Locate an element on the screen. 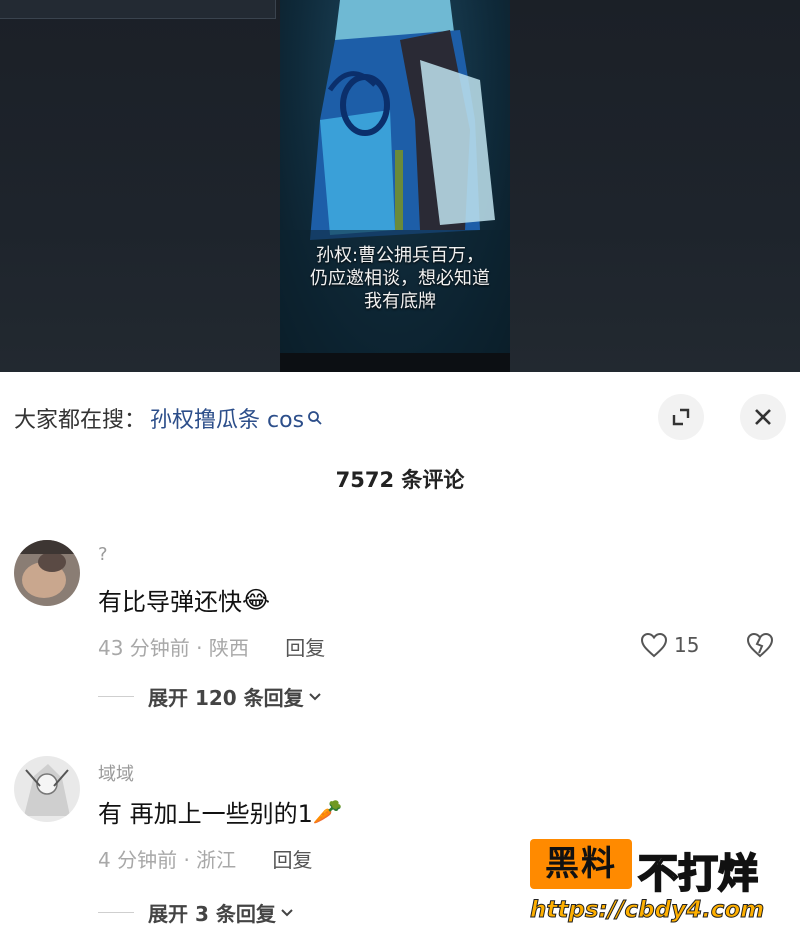  expand-icon is located at coordinates (681, 417).